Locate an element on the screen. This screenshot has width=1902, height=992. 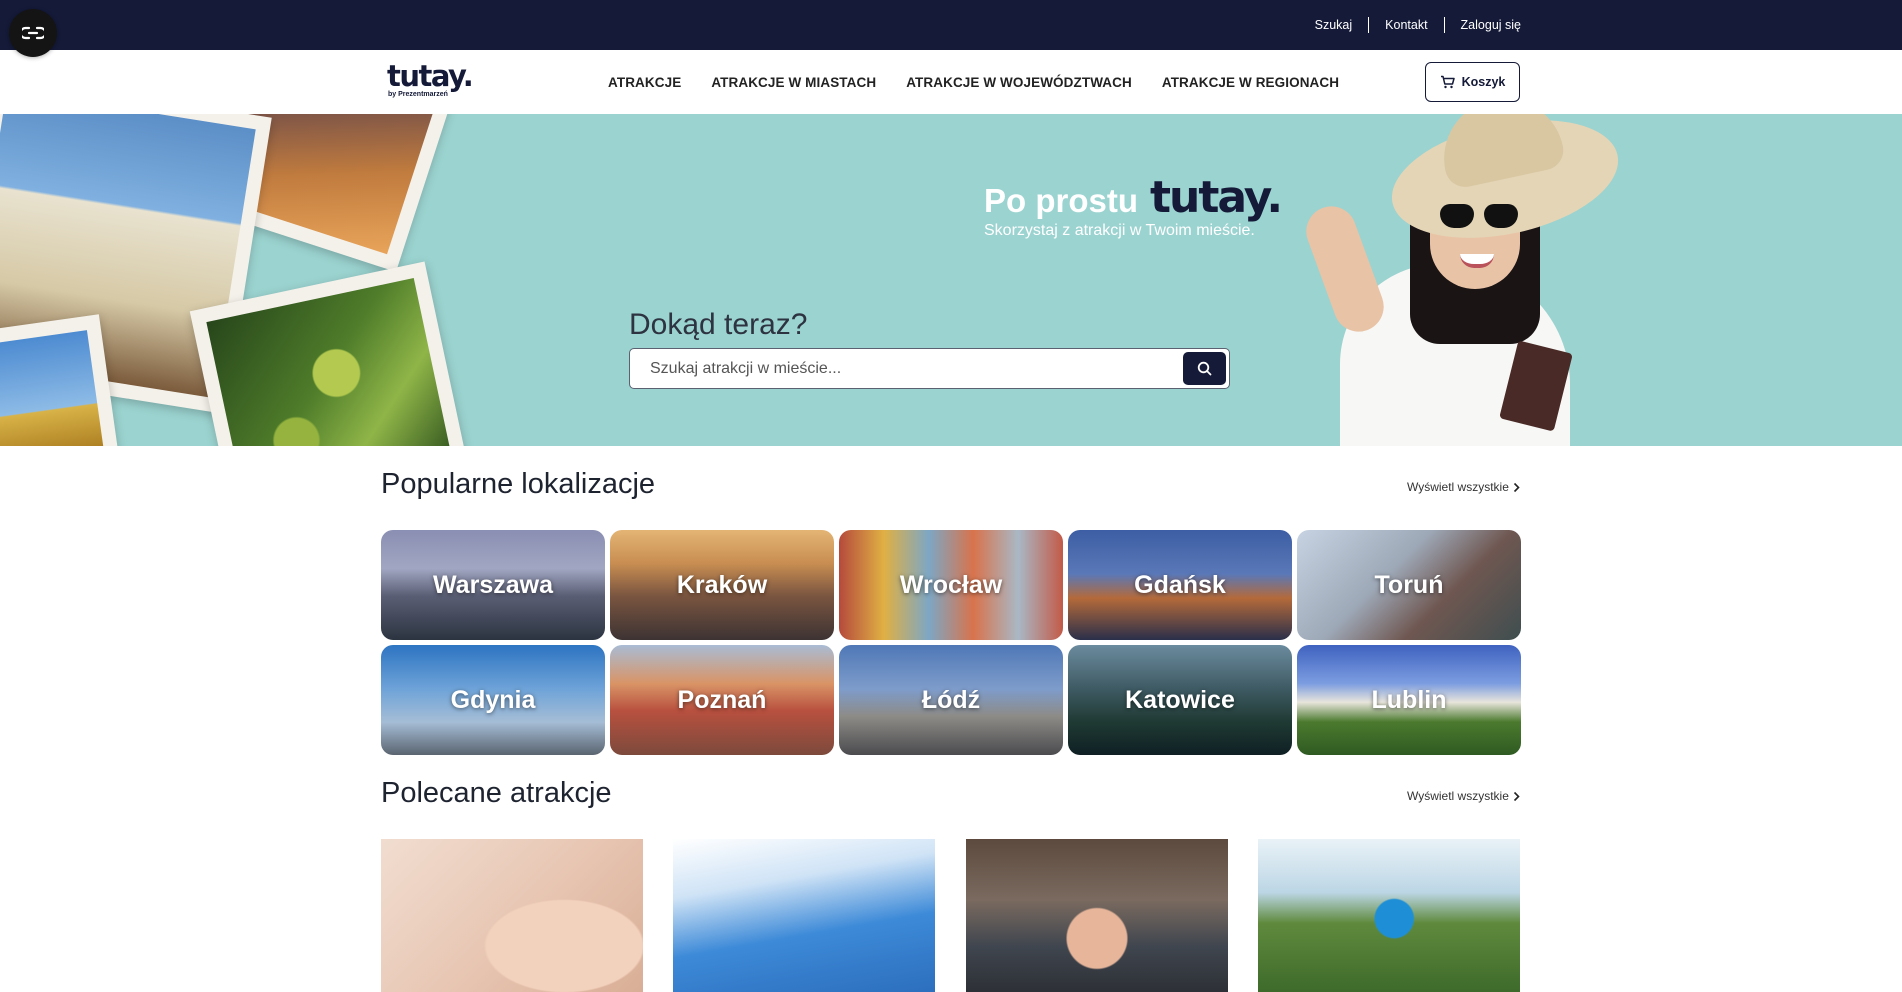
city-label: Gdynia is located at coordinates (493, 699).